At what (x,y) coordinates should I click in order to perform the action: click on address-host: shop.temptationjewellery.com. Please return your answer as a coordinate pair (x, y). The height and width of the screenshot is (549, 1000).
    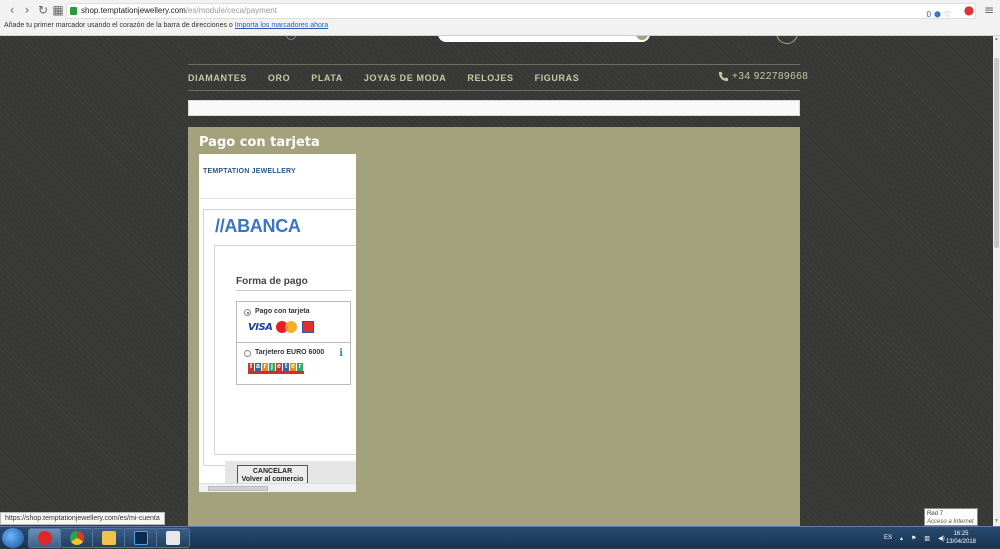
    Looking at the image, I should click on (133, 10).